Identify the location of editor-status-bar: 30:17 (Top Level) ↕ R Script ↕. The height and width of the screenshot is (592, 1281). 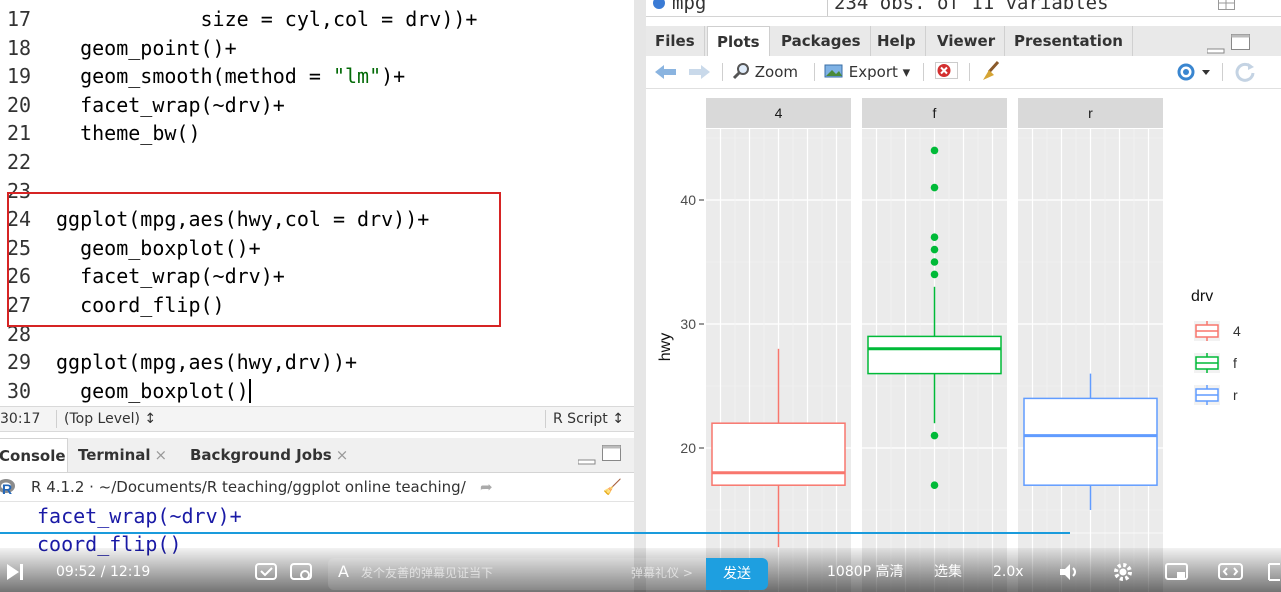
(317, 419).